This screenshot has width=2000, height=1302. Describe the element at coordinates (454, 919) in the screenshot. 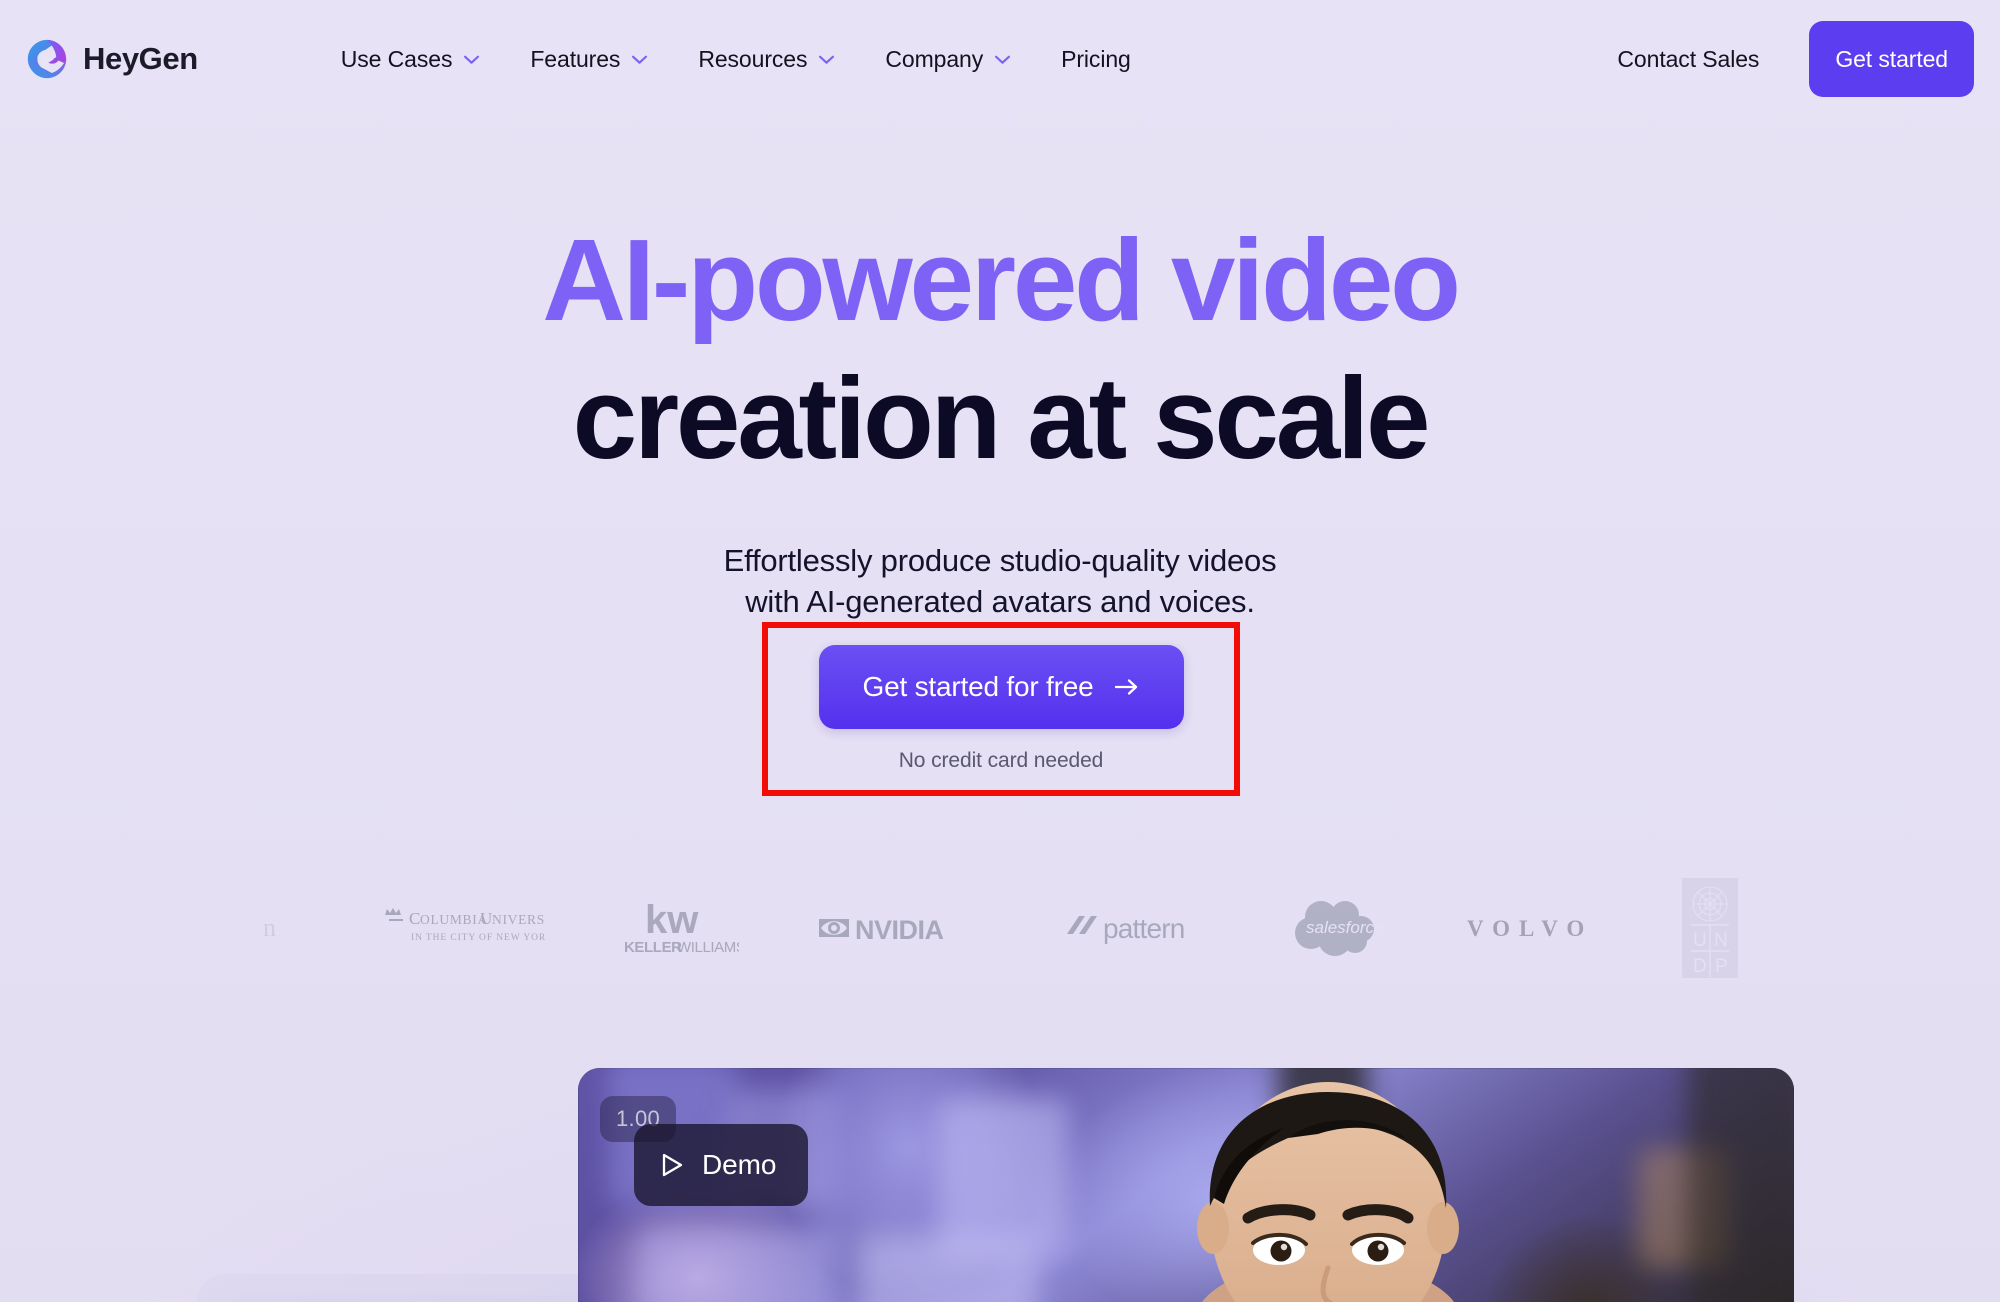

I see `svg-text: OLUMBIA` at that location.